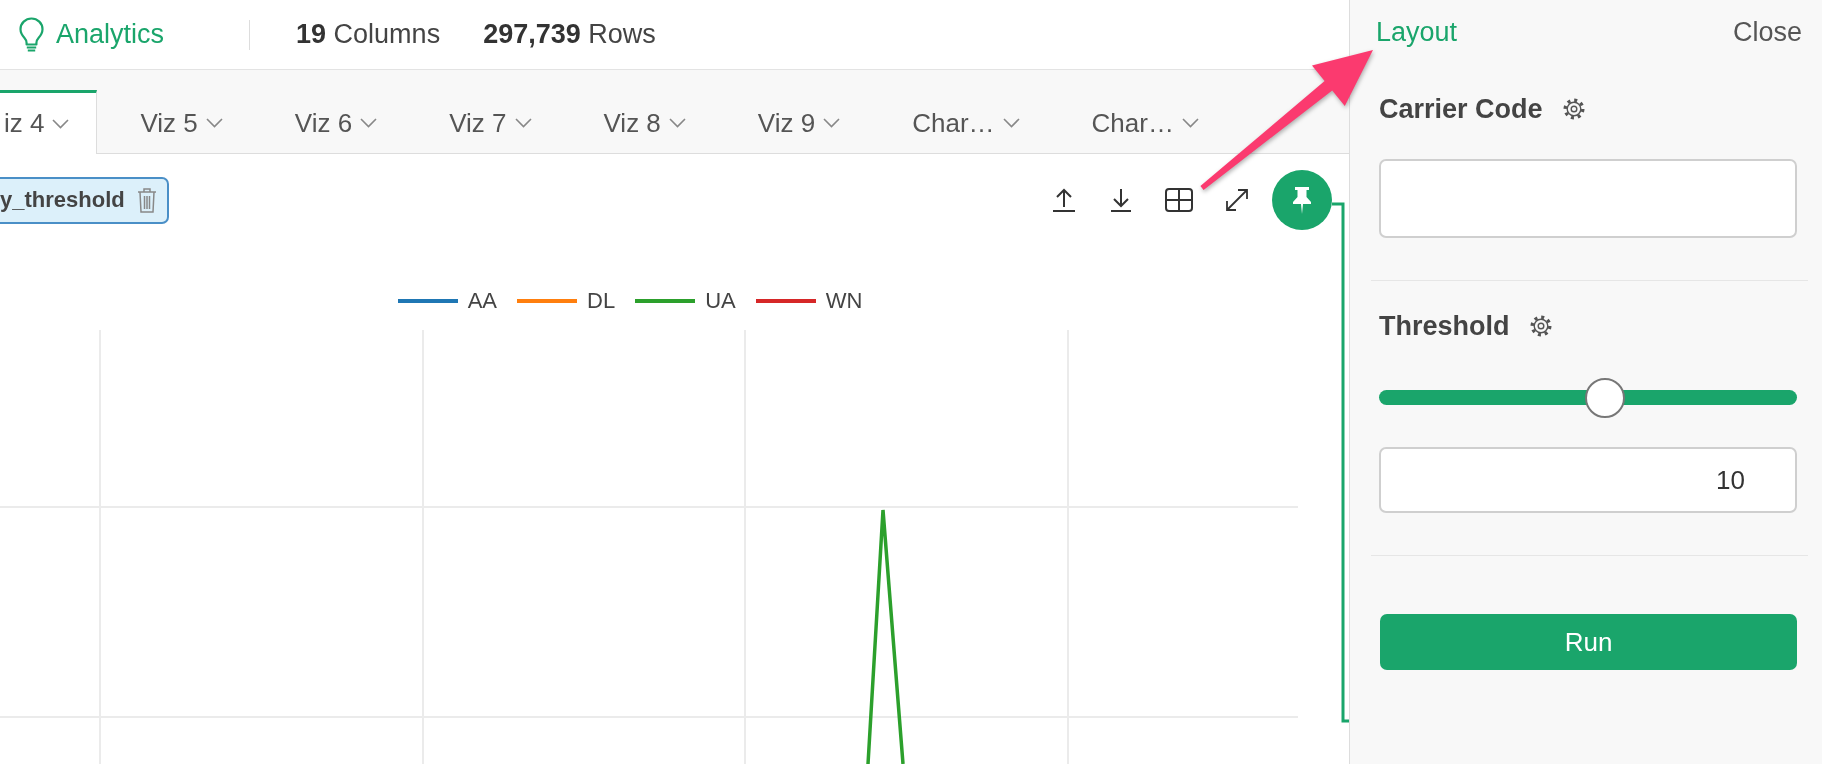 Image resolution: width=1822 pixels, height=764 pixels. I want to click on text-input, so click(1588, 198).